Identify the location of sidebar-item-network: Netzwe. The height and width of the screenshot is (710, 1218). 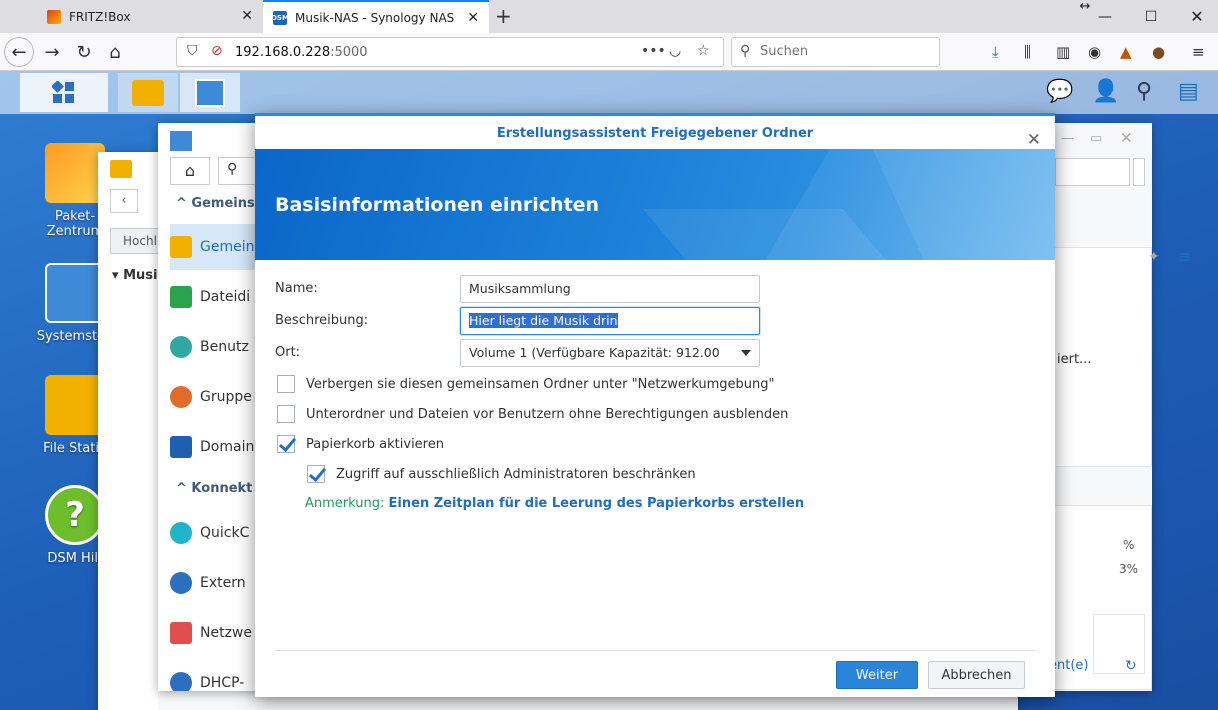
(211, 633).